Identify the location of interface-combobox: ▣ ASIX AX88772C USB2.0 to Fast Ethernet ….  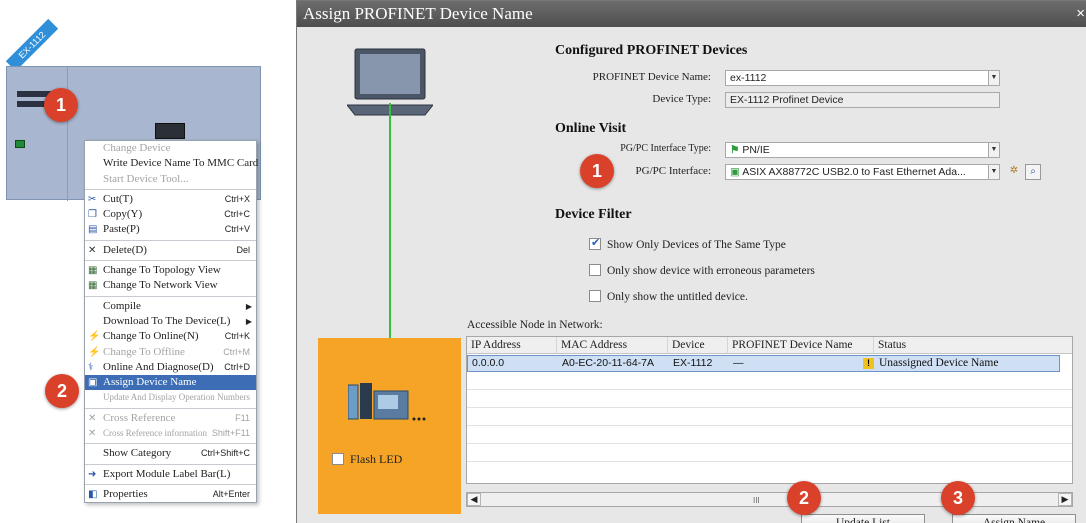
(862, 172).